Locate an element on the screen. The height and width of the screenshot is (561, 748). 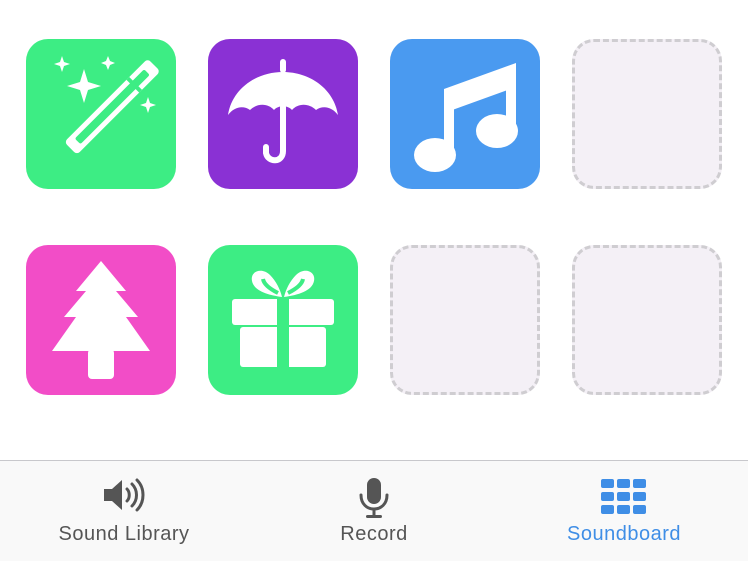
tab-label-soundboard: Soundboard is located at coordinates (624, 534).